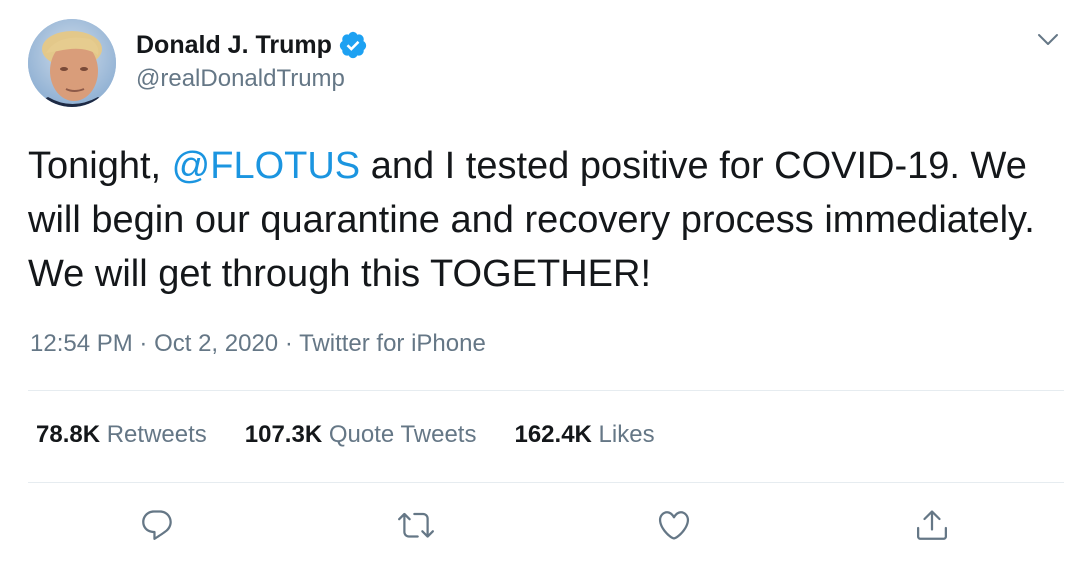 Image resolution: width=1088 pixels, height=569 pixels. Describe the element at coordinates (266, 166) in the screenshot. I see `mention-link: @FLOTUS` at that location.